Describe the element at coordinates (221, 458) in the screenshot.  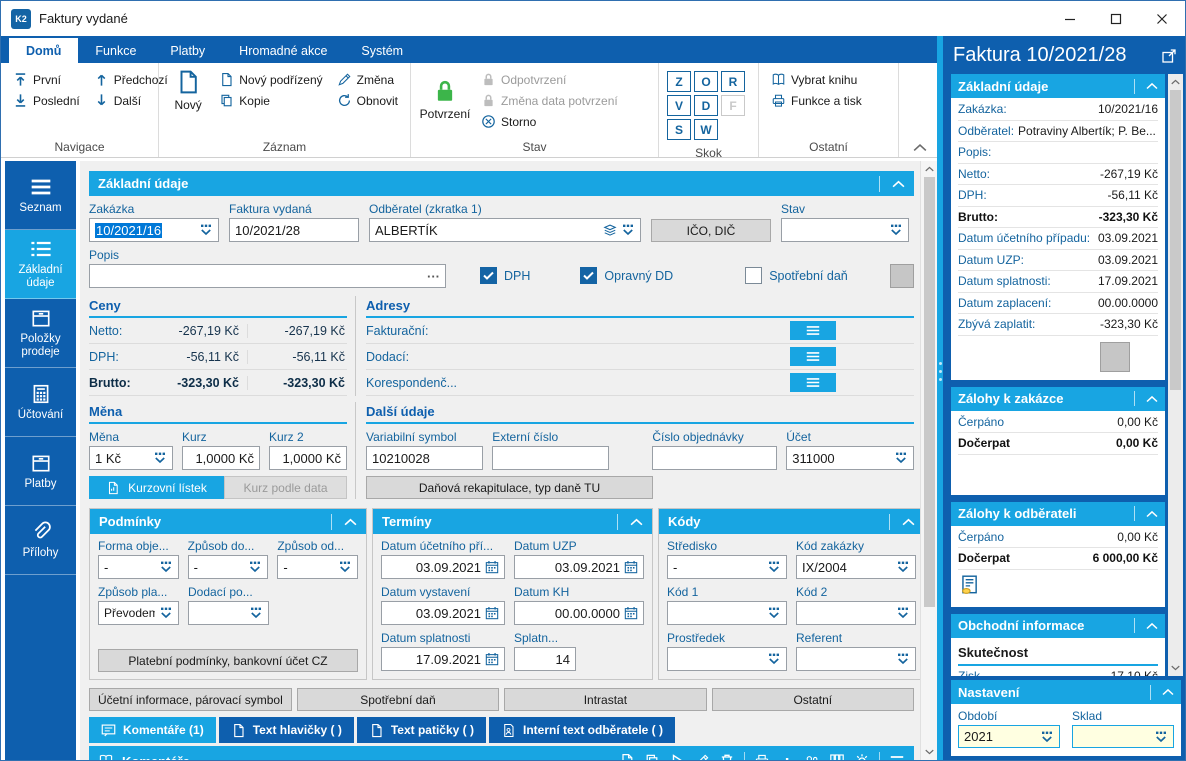
I see `kurz-field: 1,0000 Kč` at that location.